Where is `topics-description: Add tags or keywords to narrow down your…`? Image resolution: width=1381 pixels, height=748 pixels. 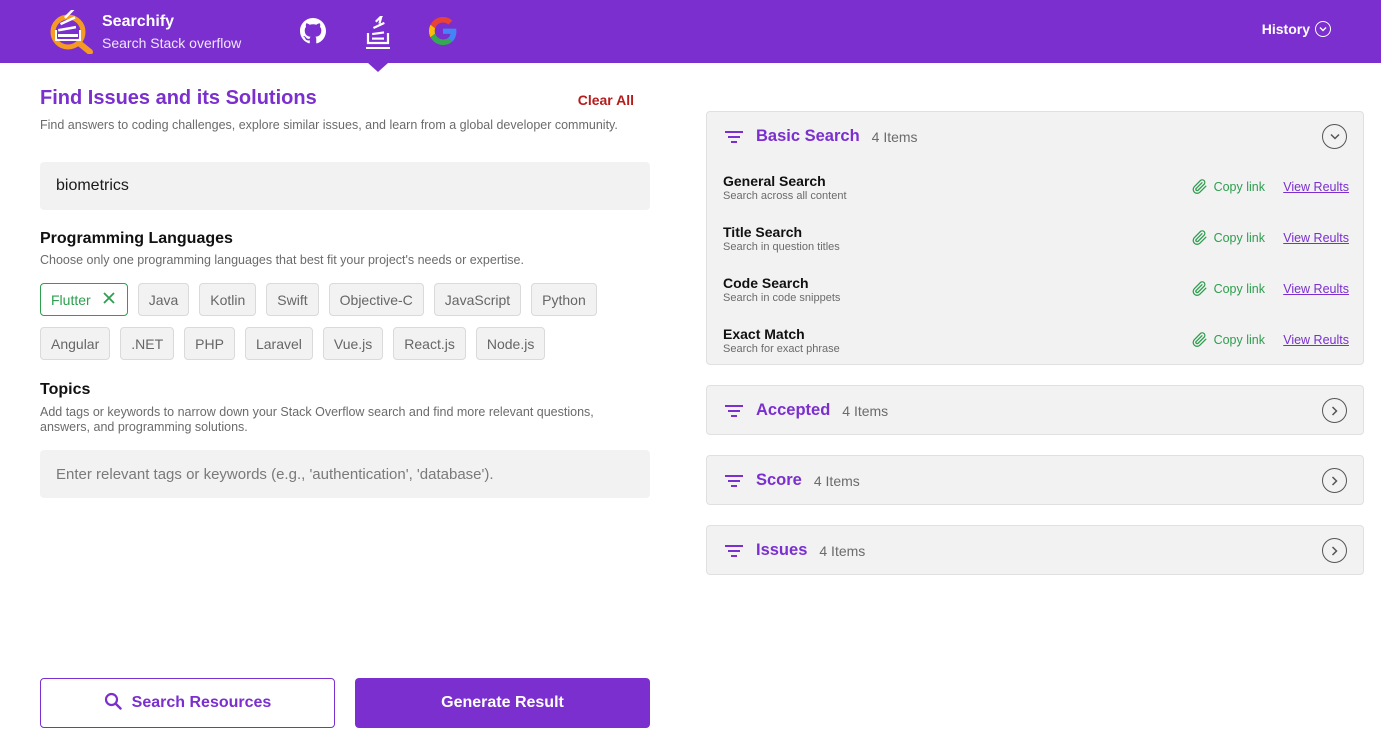
topics-description: Add tags or keywords to narrow down your… is located at coordinates (317, 419).